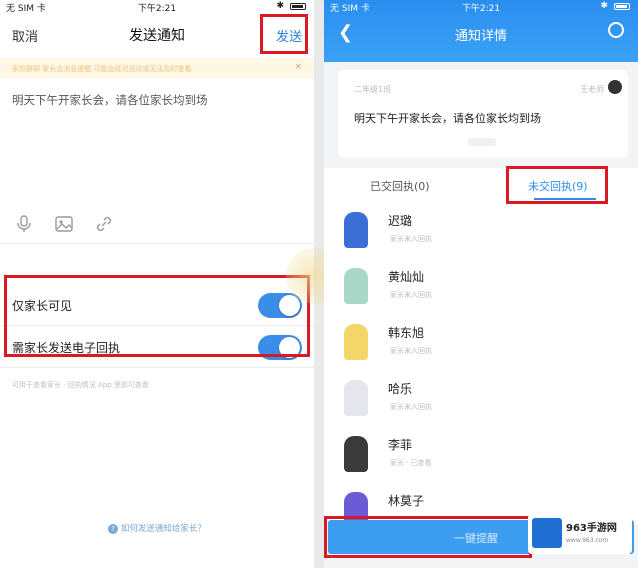 The image size is (638, 568). I want to click on help-icon: ?, so click(113, 529).